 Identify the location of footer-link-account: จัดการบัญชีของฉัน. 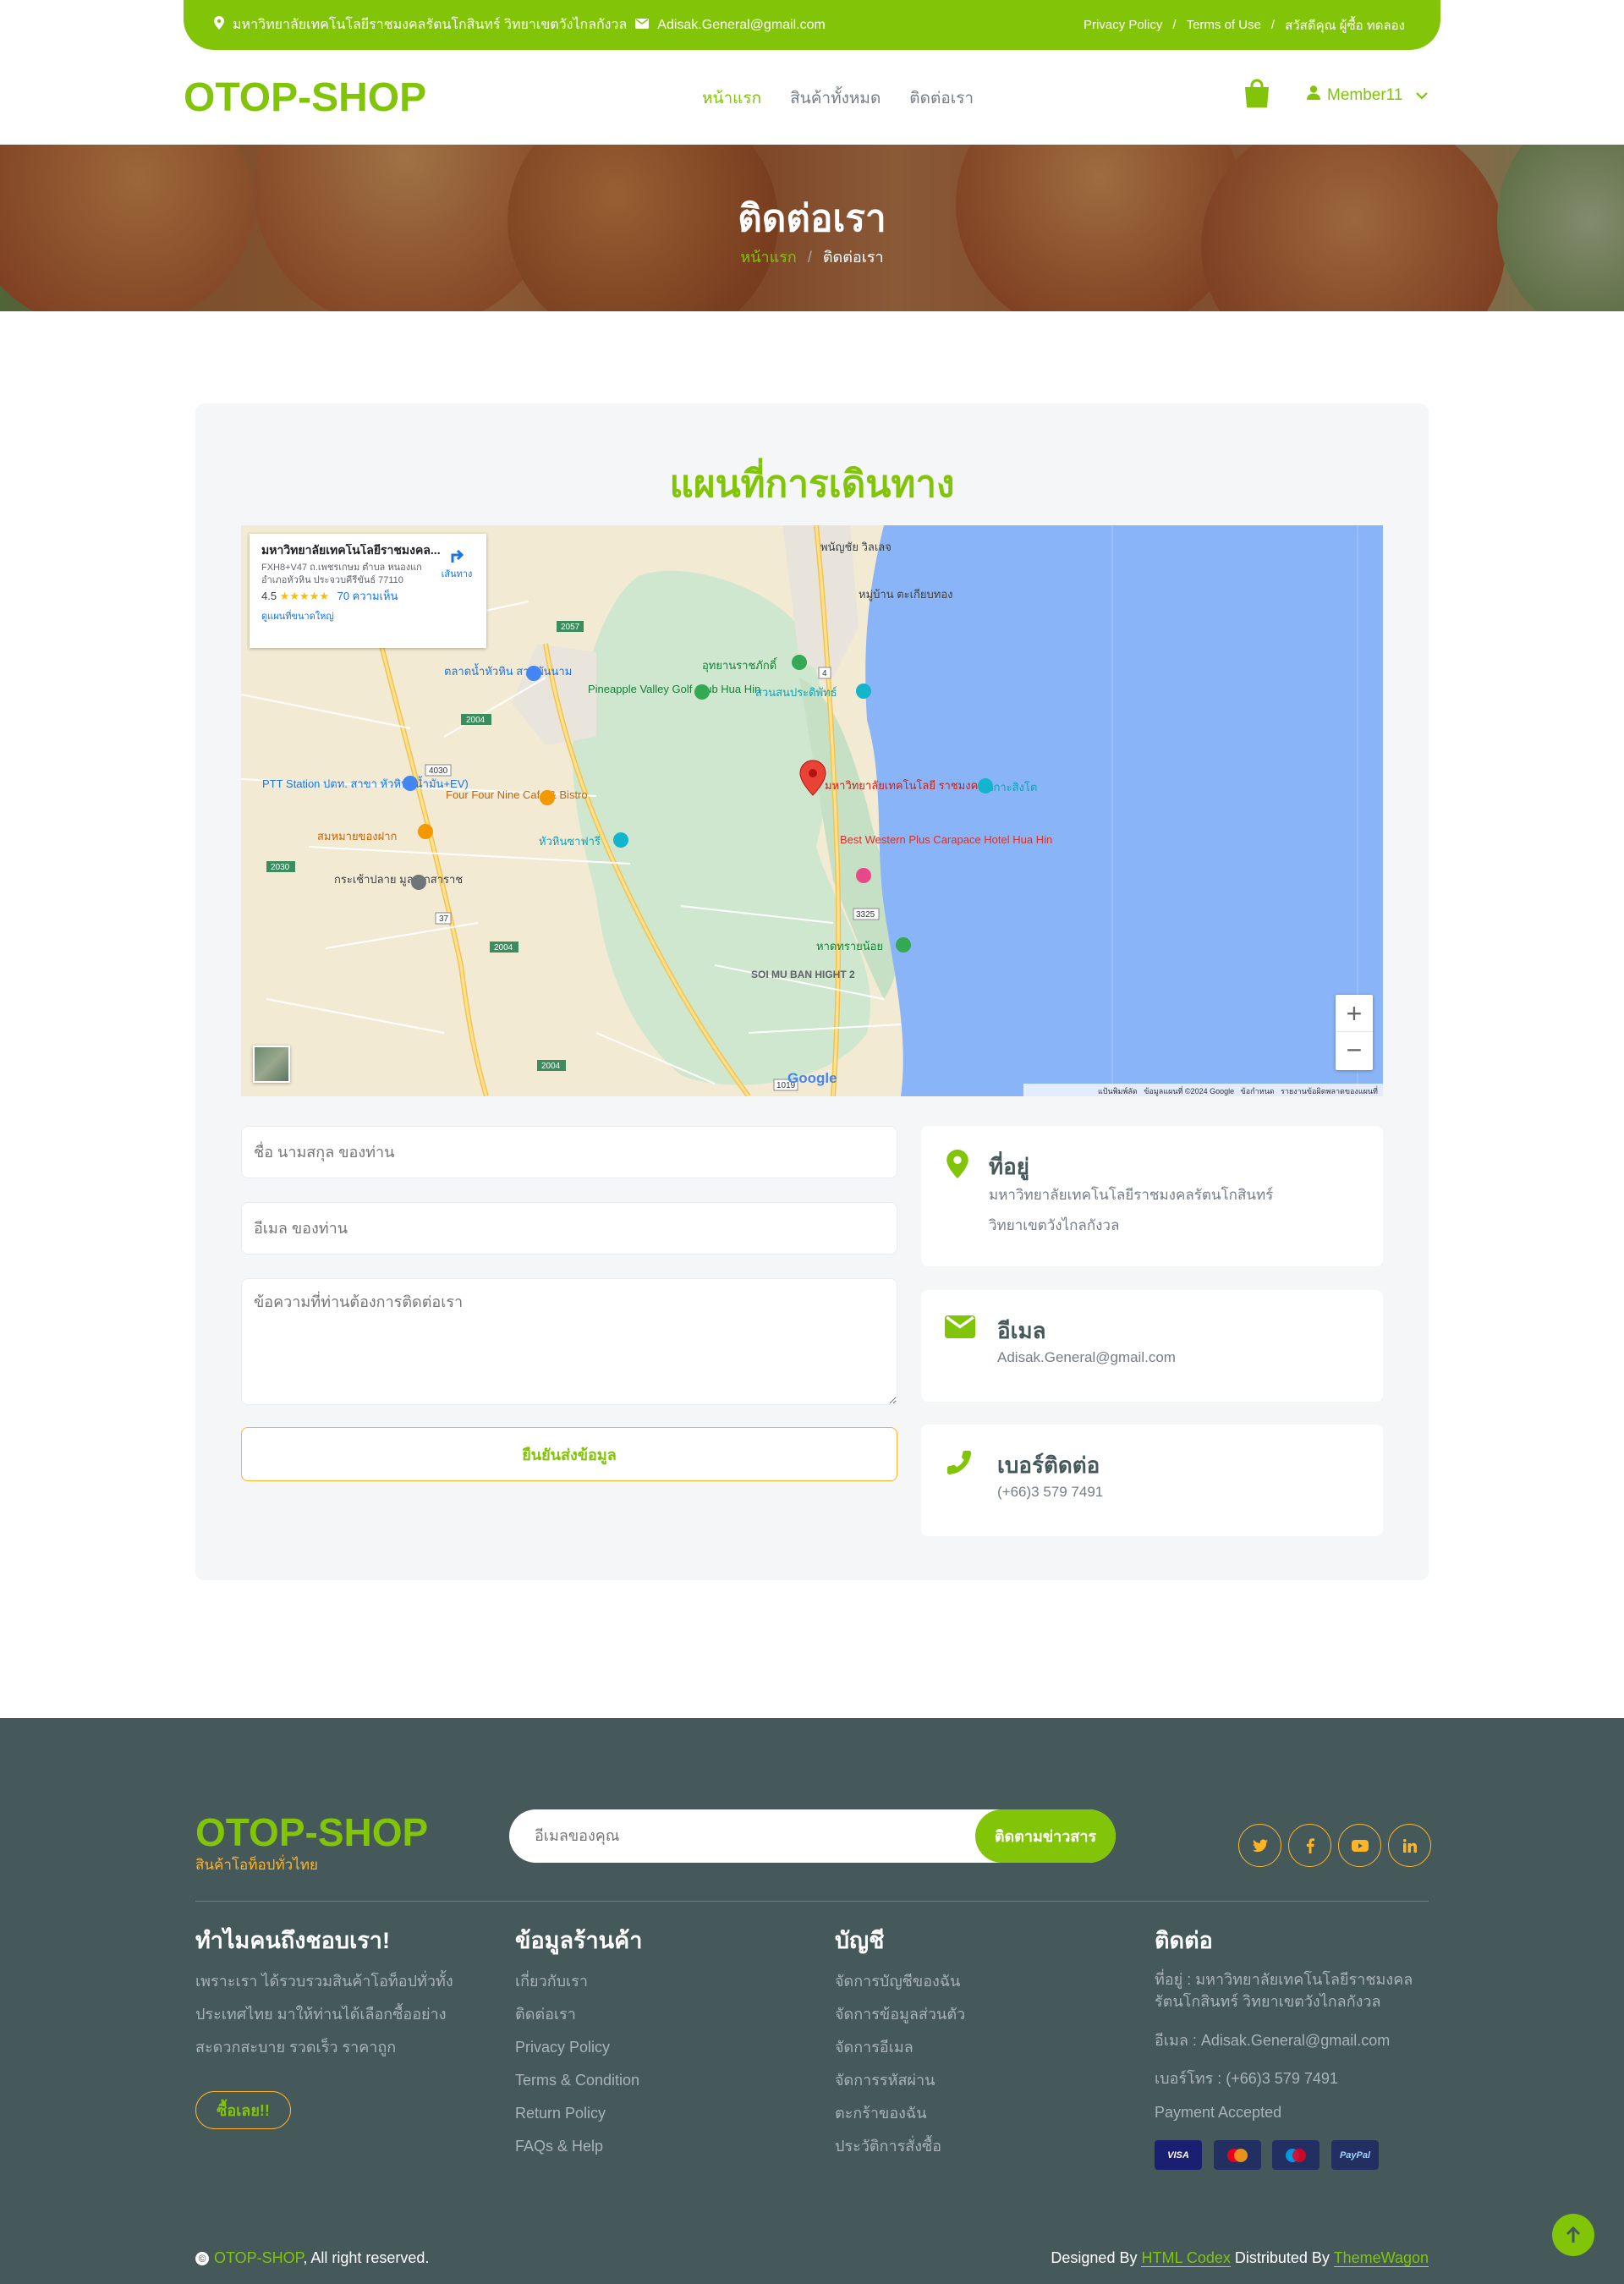
(897, 1981).